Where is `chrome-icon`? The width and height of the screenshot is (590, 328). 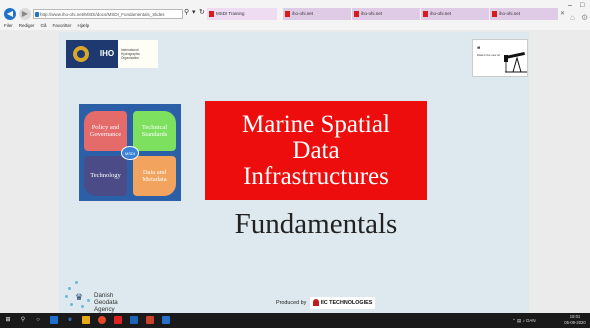
chrome-icon is located at coordinates (102, 320).